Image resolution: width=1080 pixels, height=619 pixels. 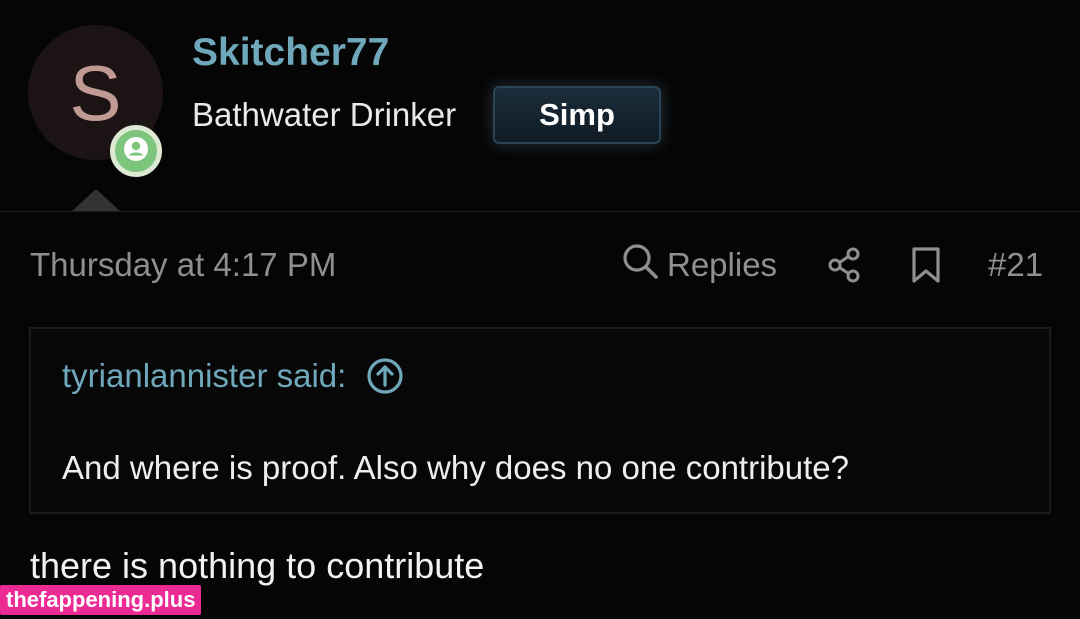 What do you see at coordinates (290, 53) in the screenshot?
I see `username-link: Skitcher77` at bounding box center [290, 53].